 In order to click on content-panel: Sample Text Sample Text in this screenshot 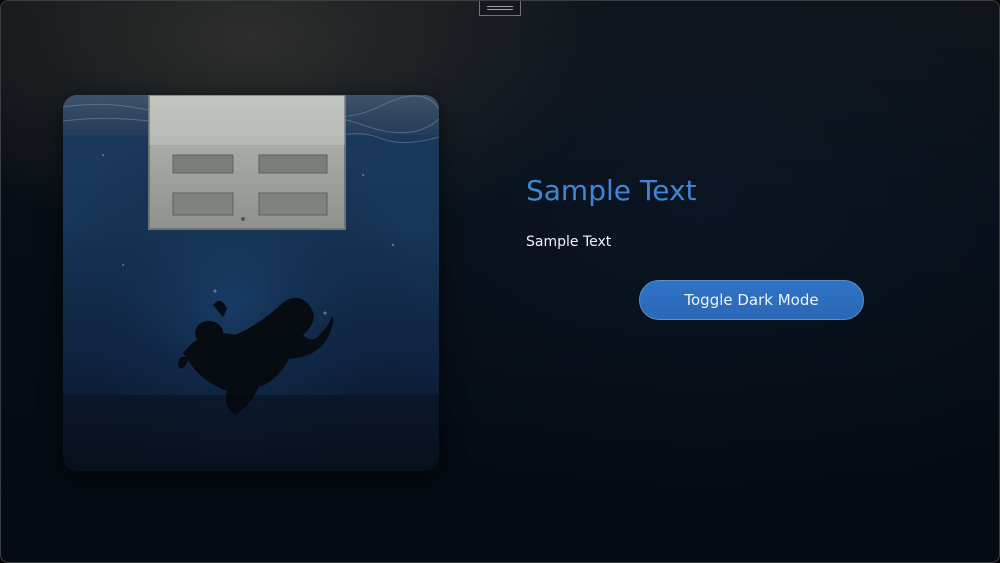, I will do `click(736, 211)`.